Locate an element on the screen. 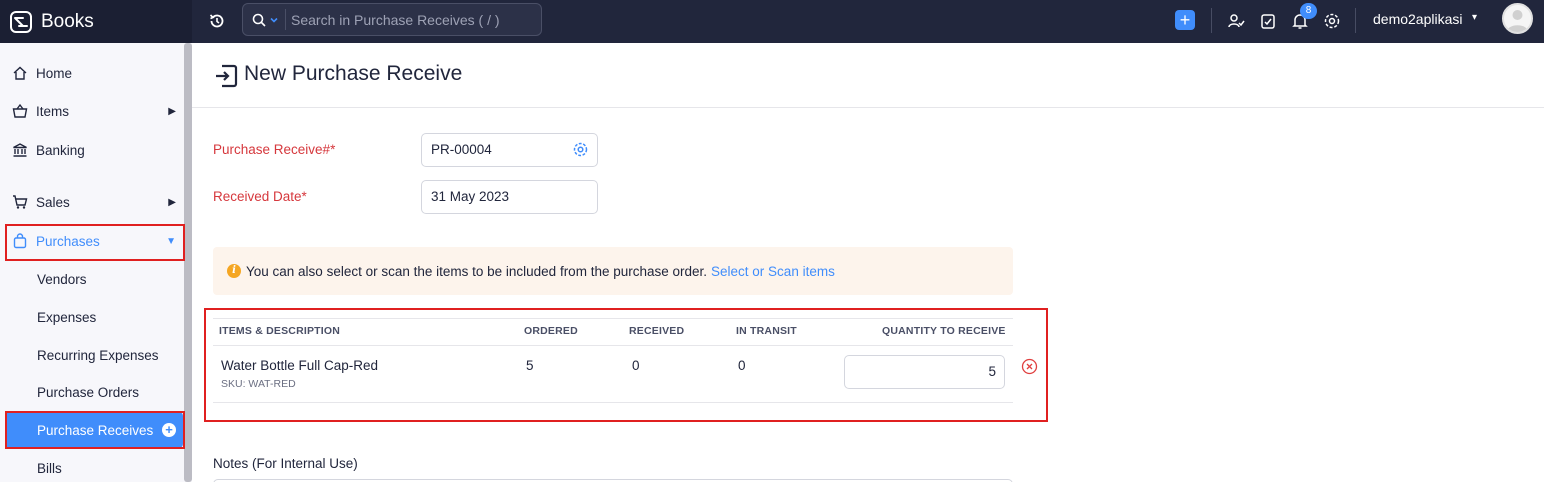 The height and width of the screenshot is (482, 1544). quantity-to-receive-input: 5 is located at coordinates (924, 372).